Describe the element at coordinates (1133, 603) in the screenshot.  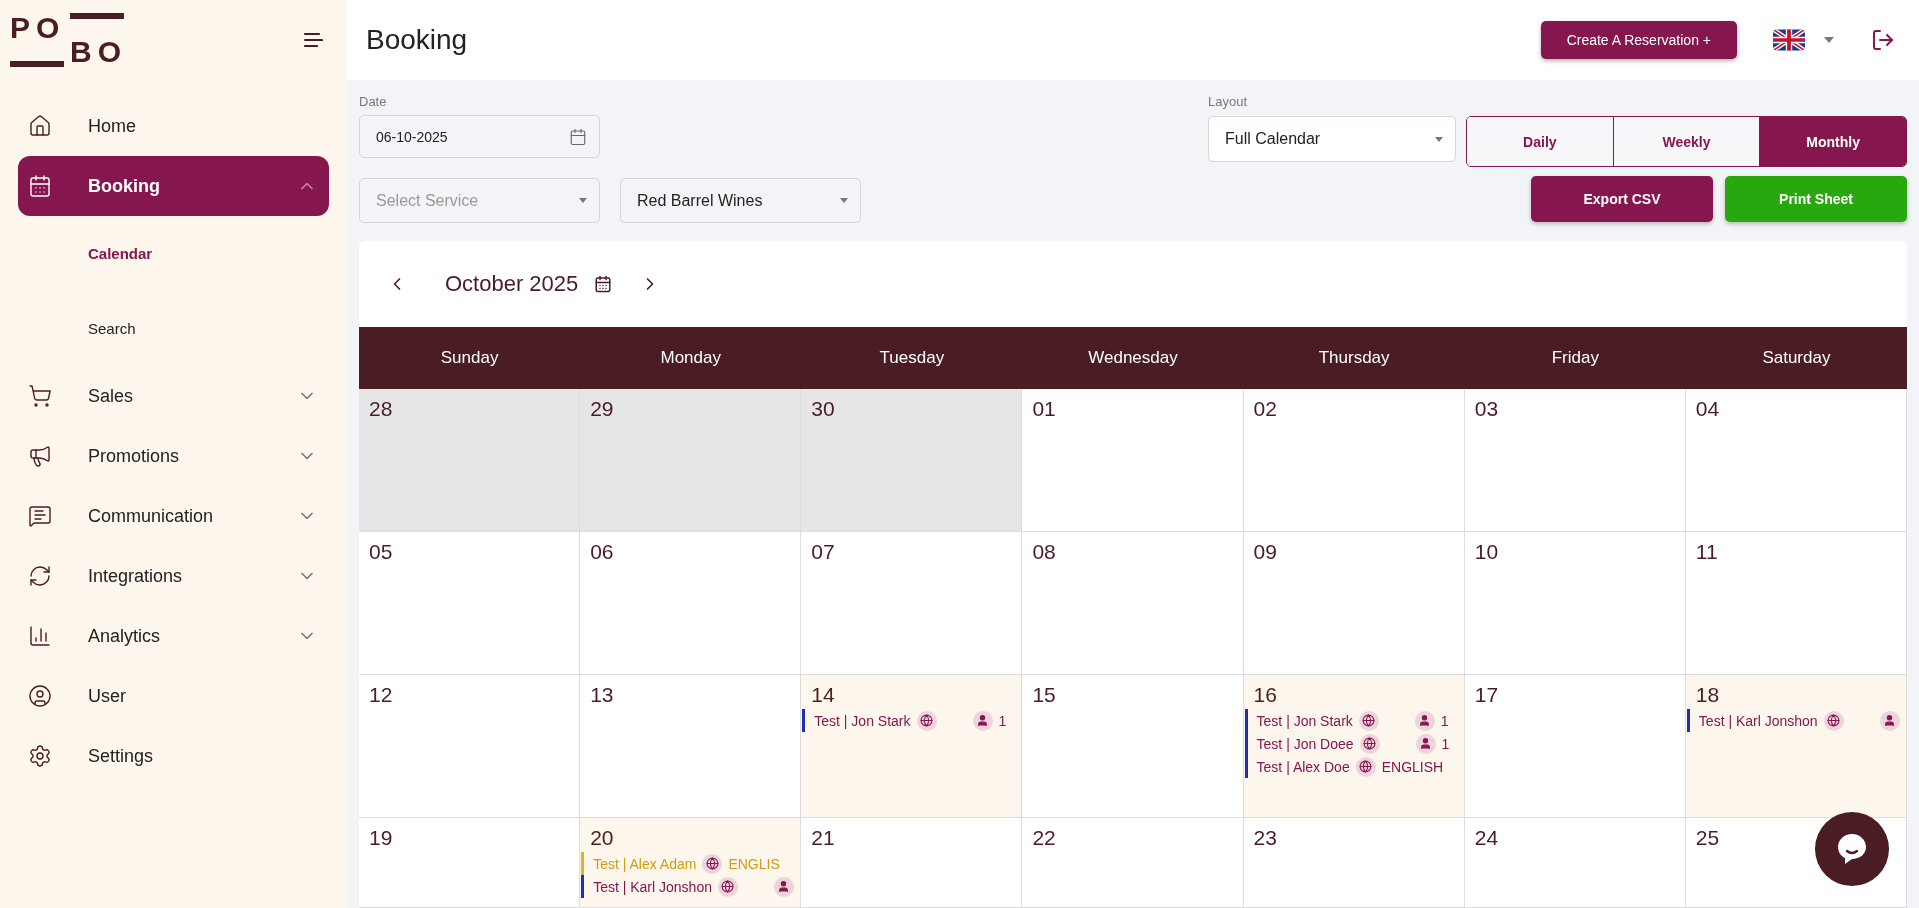
I see `day-cell: 08` at that location.